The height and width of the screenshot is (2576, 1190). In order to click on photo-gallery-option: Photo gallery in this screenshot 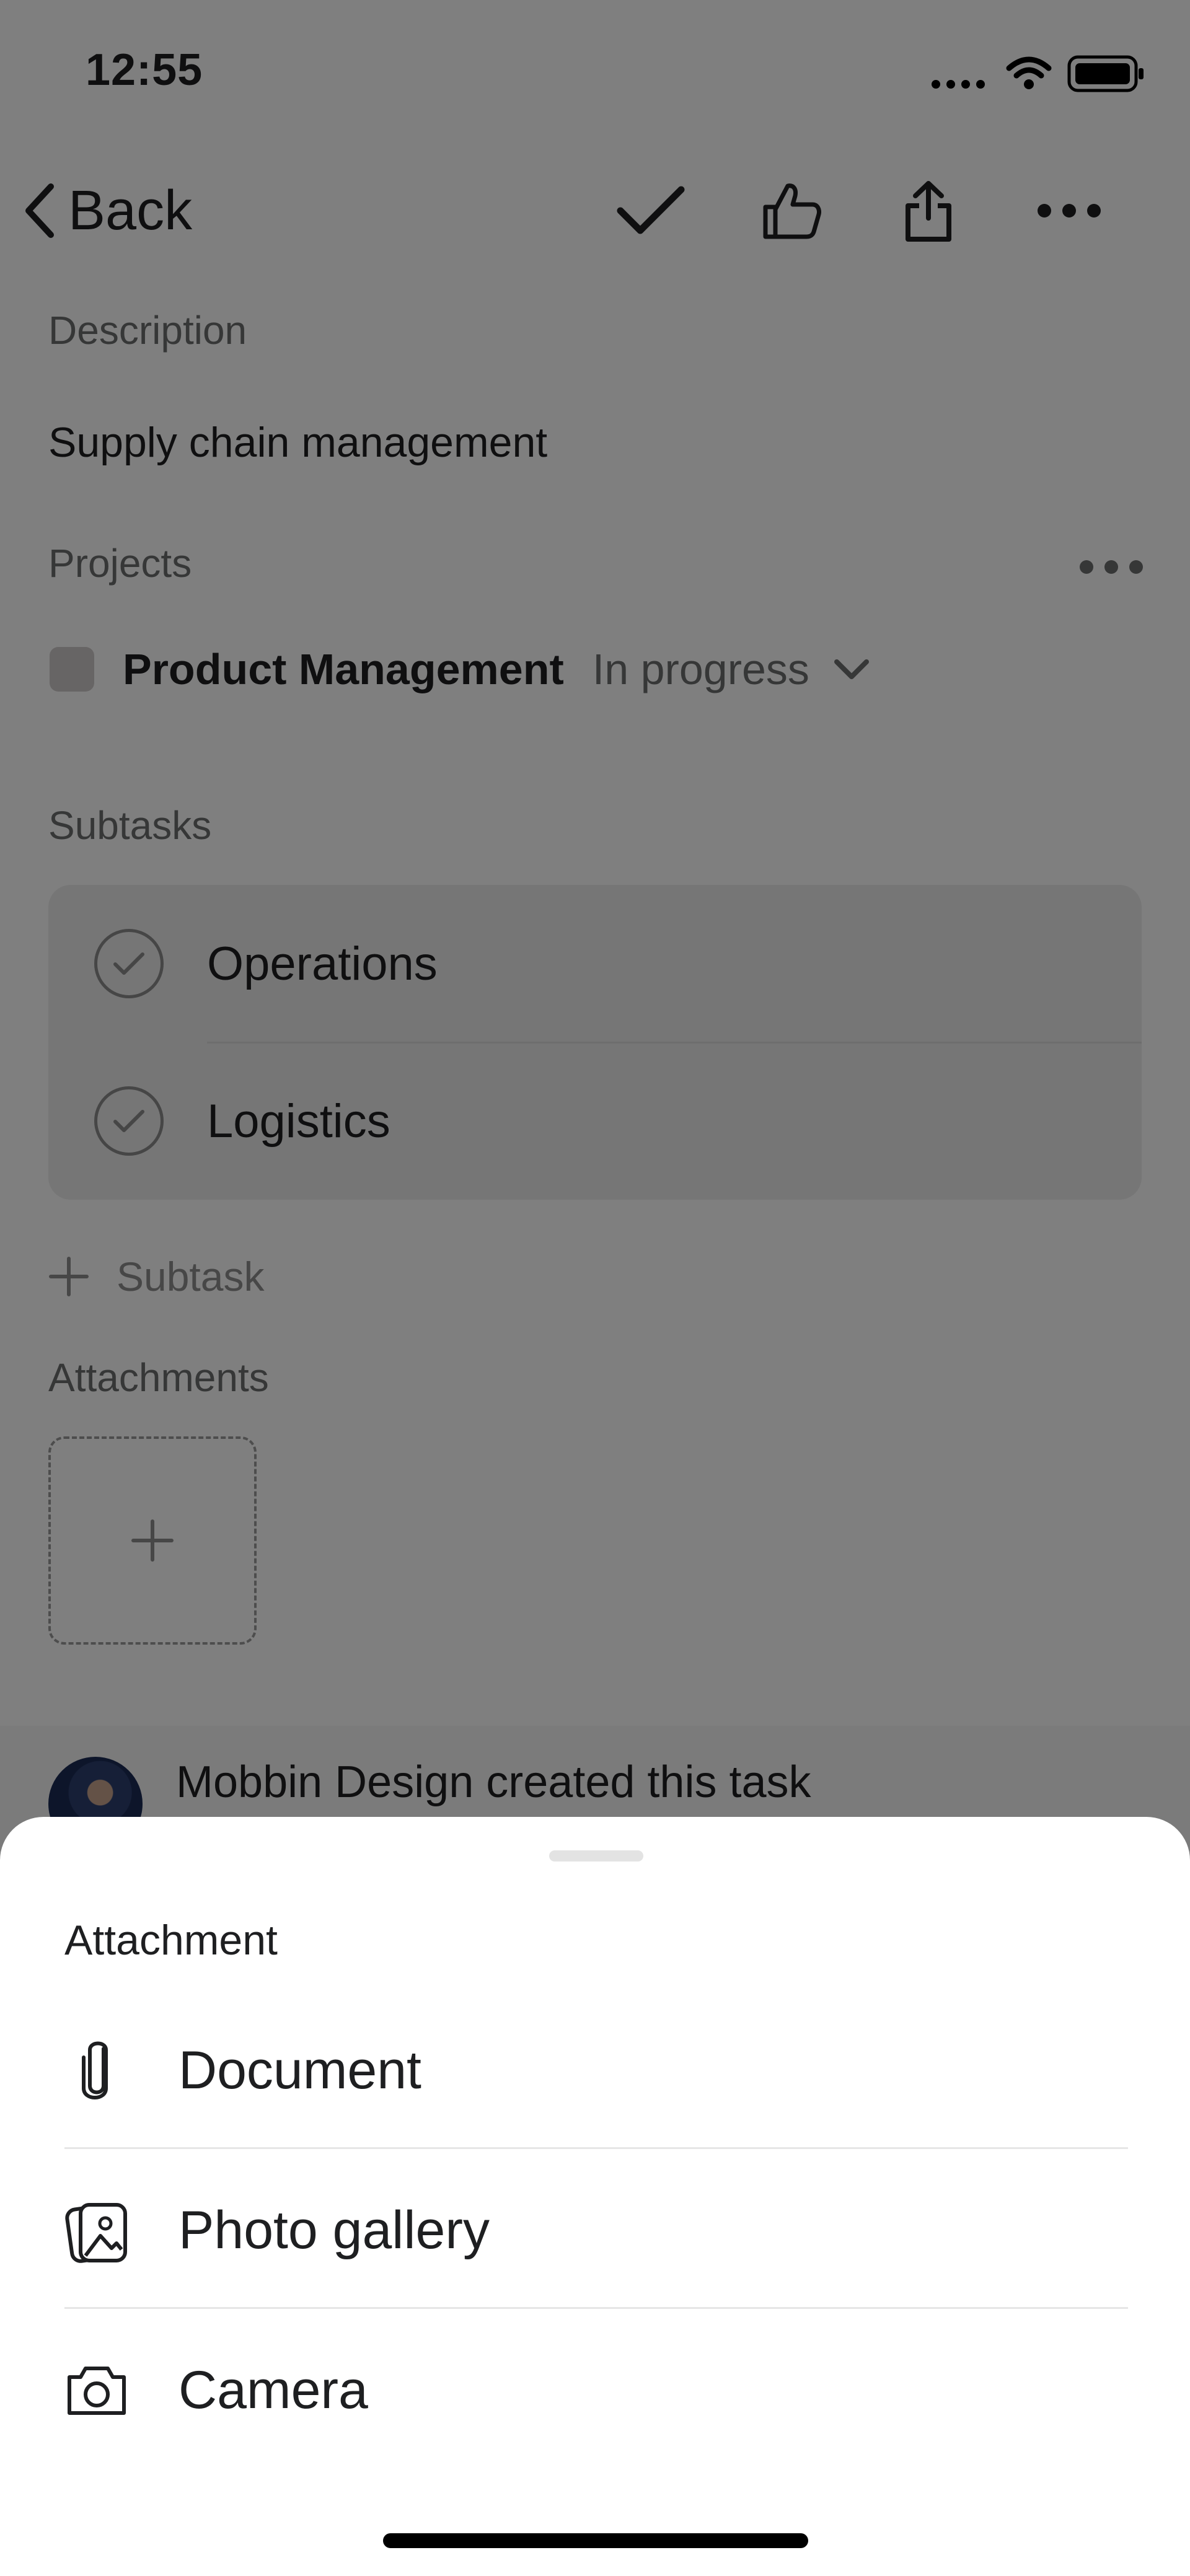, I will do `click(596, 2230)`.